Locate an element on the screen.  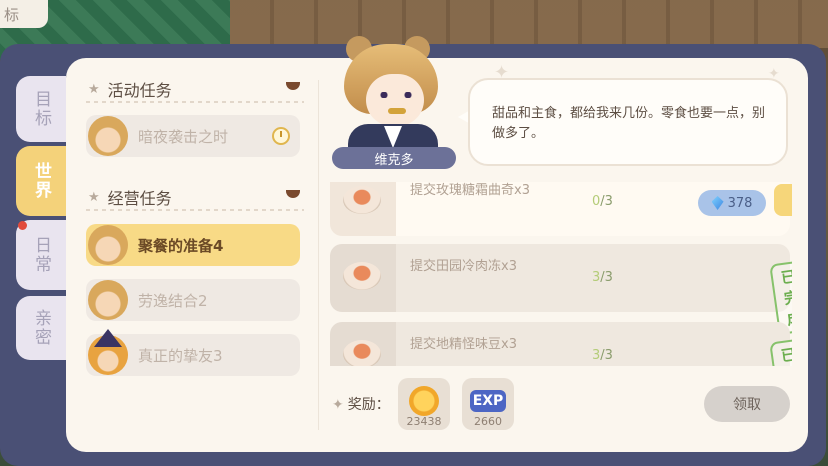
task-name: 提交玫瑰糖霜曲奇x3 is located at coordinates (470, 190).